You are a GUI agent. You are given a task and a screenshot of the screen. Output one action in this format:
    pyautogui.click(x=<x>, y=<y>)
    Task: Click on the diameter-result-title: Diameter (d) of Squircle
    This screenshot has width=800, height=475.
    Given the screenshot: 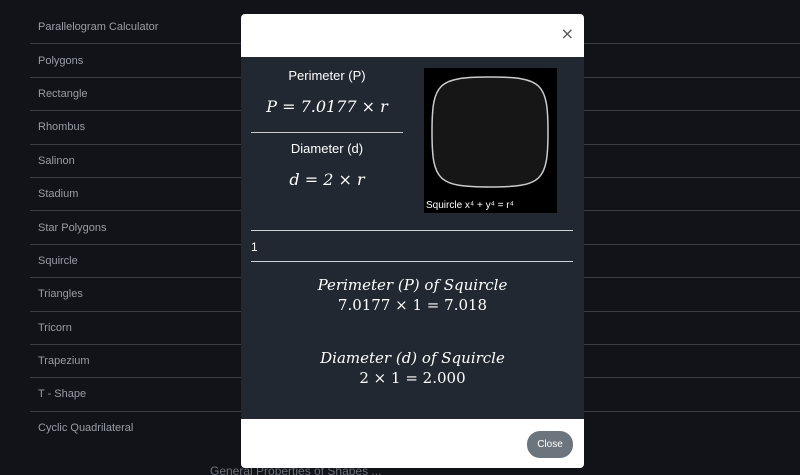 What is the action you would take?
    pyautogui.click(x=412, y=358)
    